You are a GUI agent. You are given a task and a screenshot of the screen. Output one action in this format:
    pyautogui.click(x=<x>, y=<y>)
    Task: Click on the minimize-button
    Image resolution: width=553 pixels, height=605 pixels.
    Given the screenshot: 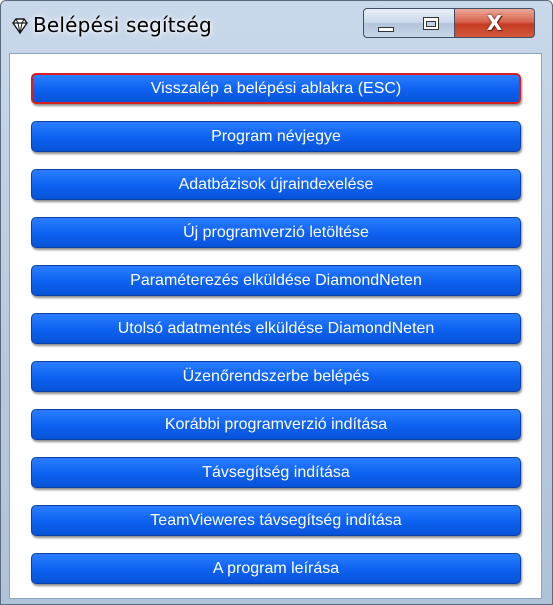 What is the action you would take?
    pyautogui.click(x=386, y=23)
    